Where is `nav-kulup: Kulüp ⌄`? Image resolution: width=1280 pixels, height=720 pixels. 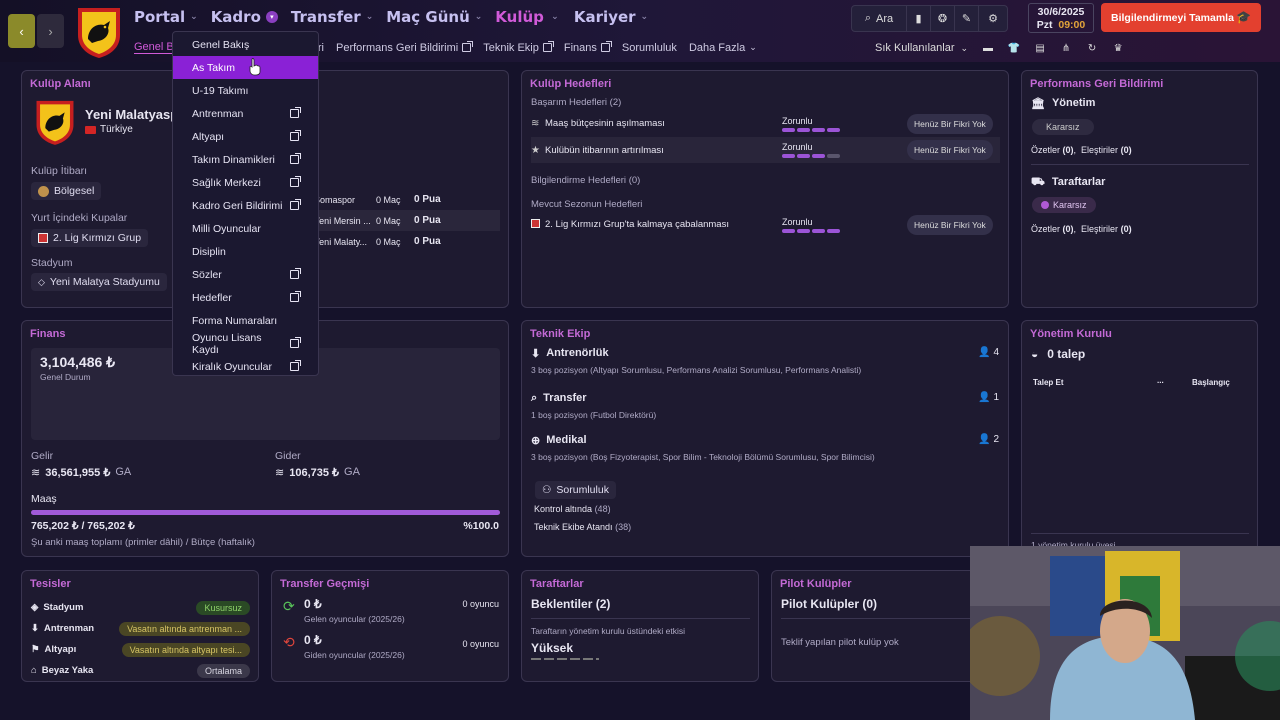
nav-kulup: Kulüp ⌄ is located at coordinates (528, 17).